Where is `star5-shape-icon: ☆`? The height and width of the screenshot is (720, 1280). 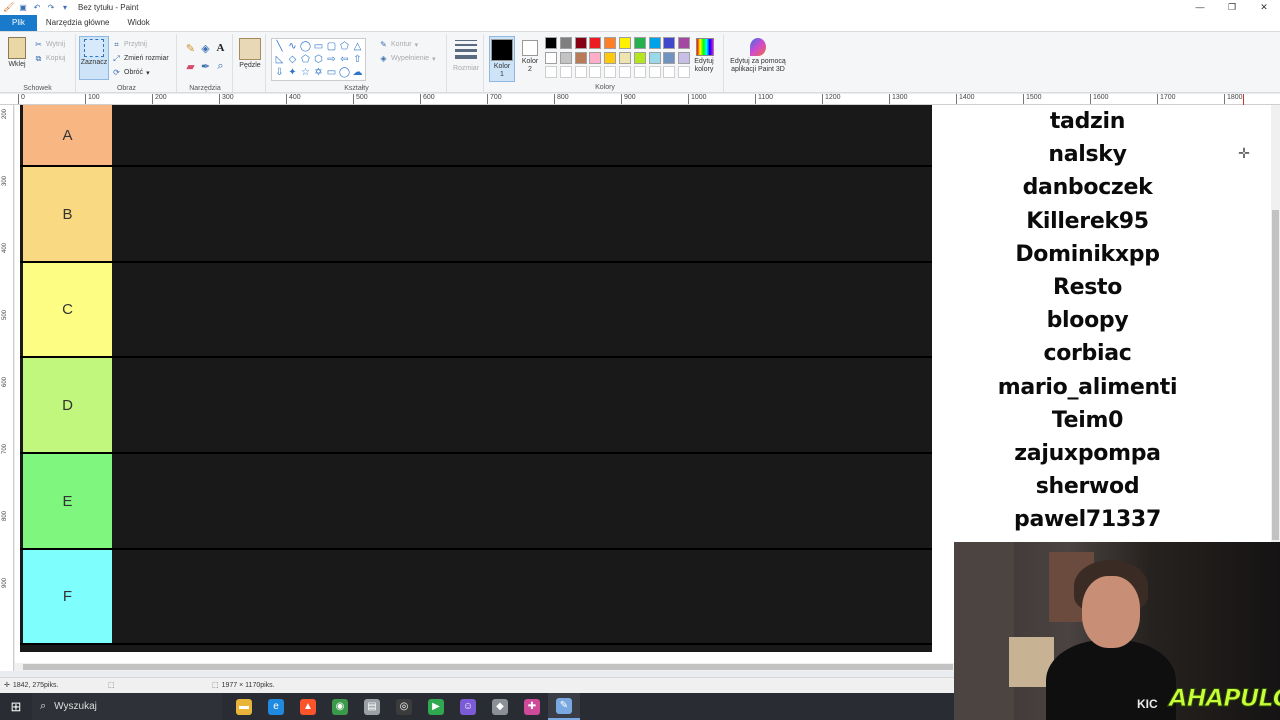 star5-shape-icon: ☆ is located at coordinates (305, 72).